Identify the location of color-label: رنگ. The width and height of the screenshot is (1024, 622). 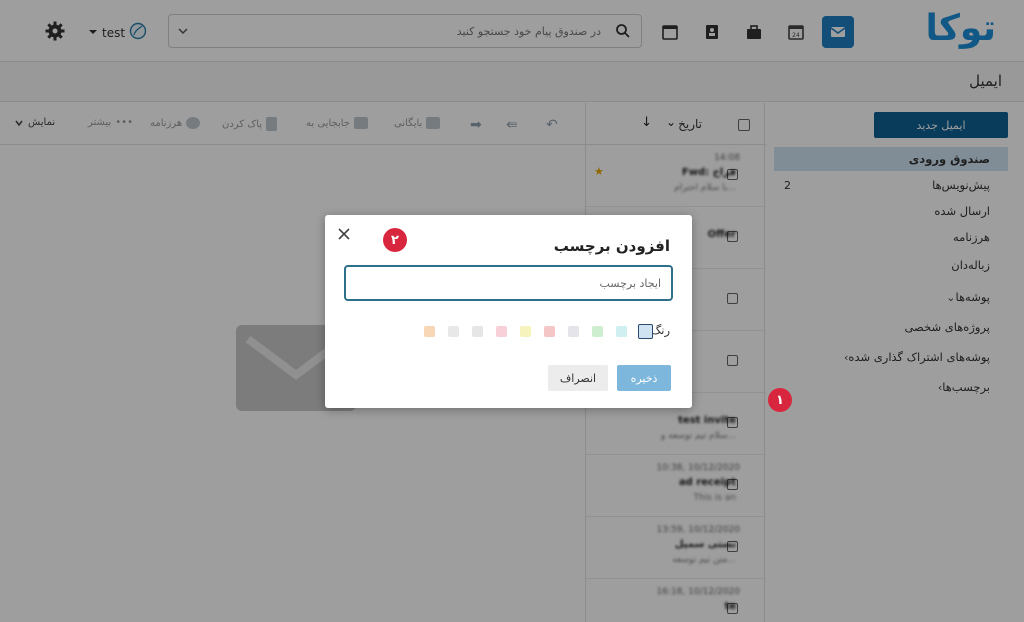
(660, 330).